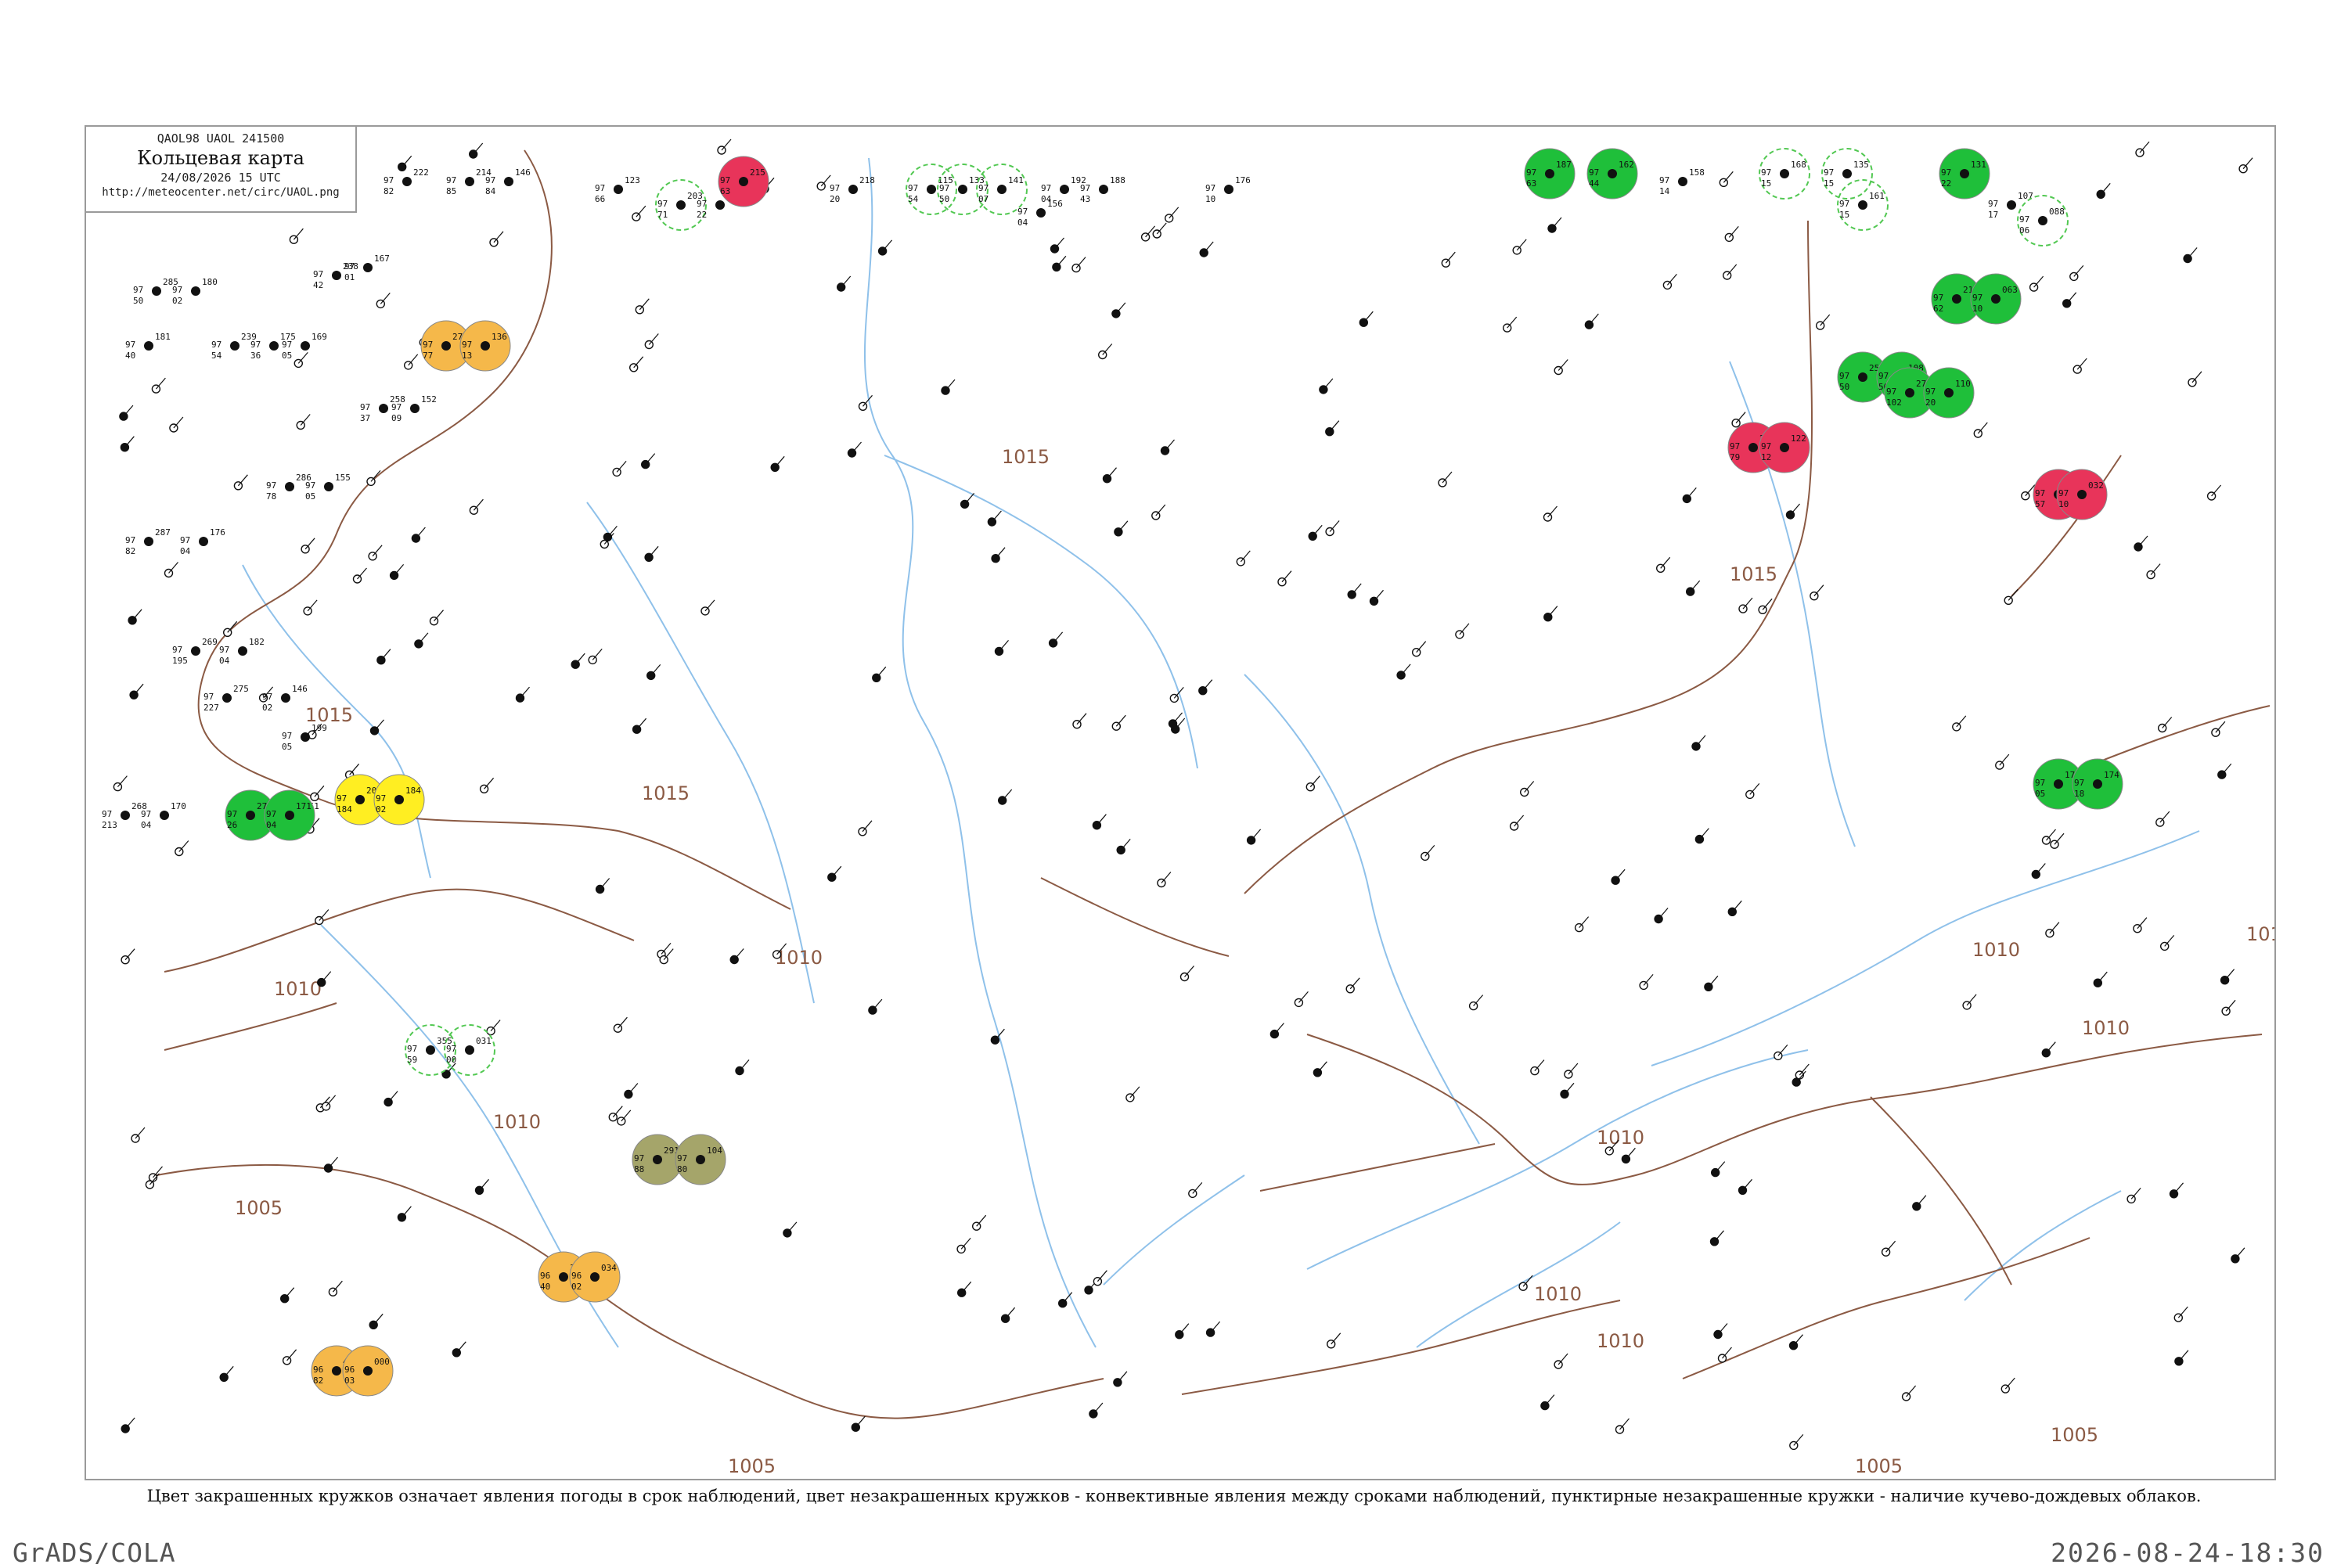  Describe the element at coordinates (2082, 494) in the screenshot. I see `station-plot: 032 9710` at that location.